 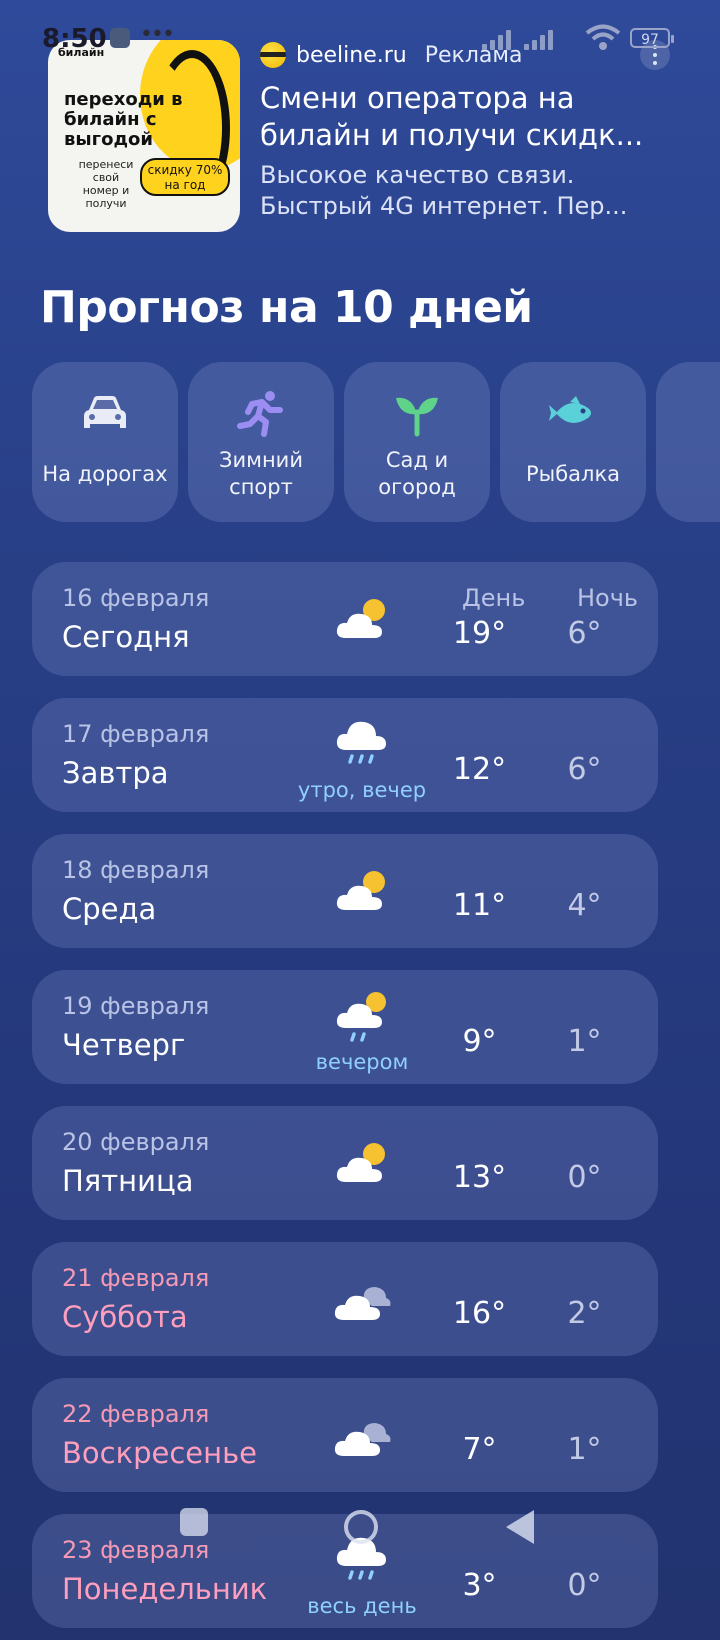 I want to click on category-label: Рыбалка, so click(x=573, y=473).